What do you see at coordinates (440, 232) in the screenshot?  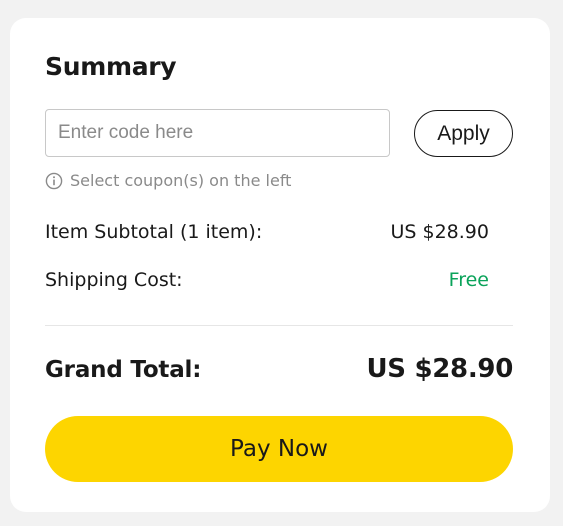 I see `subtotal-value: US $28.90` at bounding box center [440, 232].